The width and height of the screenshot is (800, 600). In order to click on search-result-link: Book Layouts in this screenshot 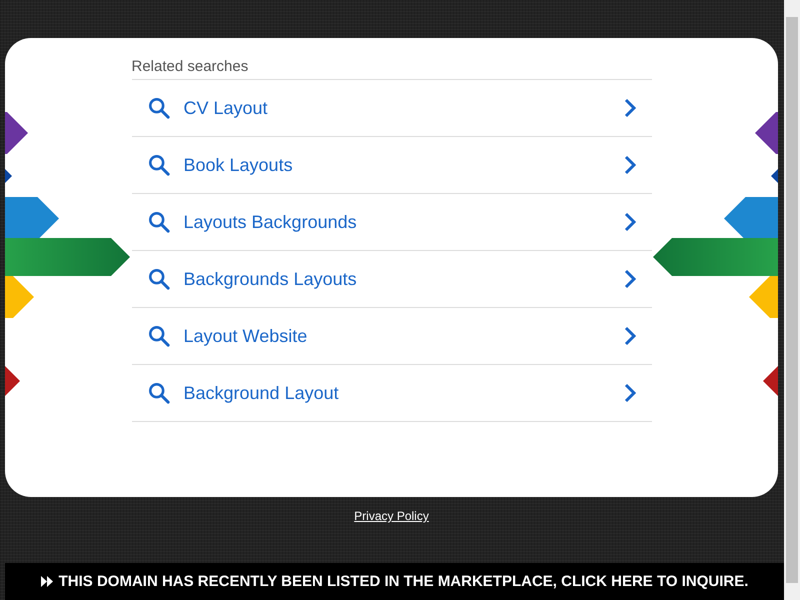, I will do `click(392, 165)`.